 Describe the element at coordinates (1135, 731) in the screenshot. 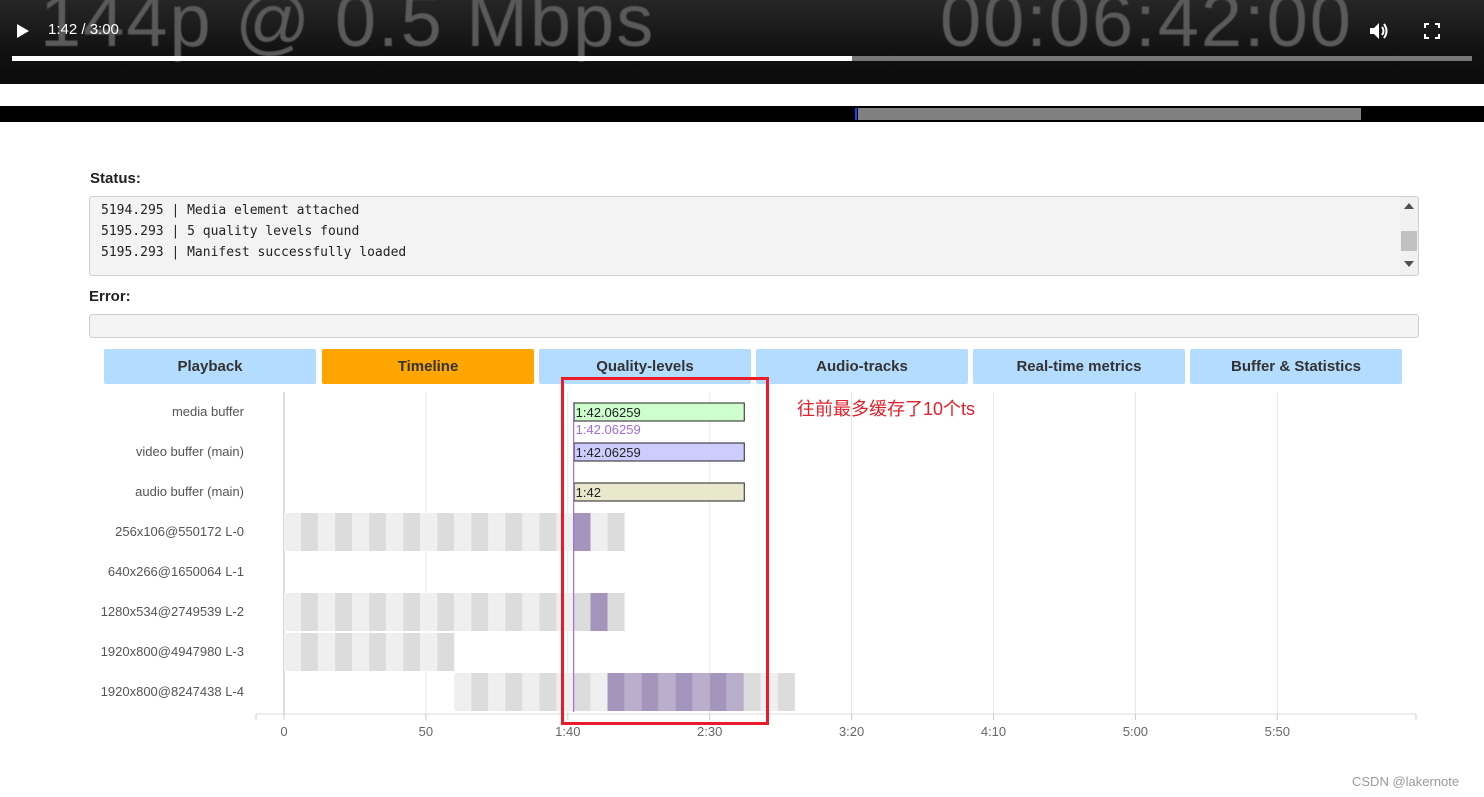

I see `x-tick-label: 5:00` at that location.